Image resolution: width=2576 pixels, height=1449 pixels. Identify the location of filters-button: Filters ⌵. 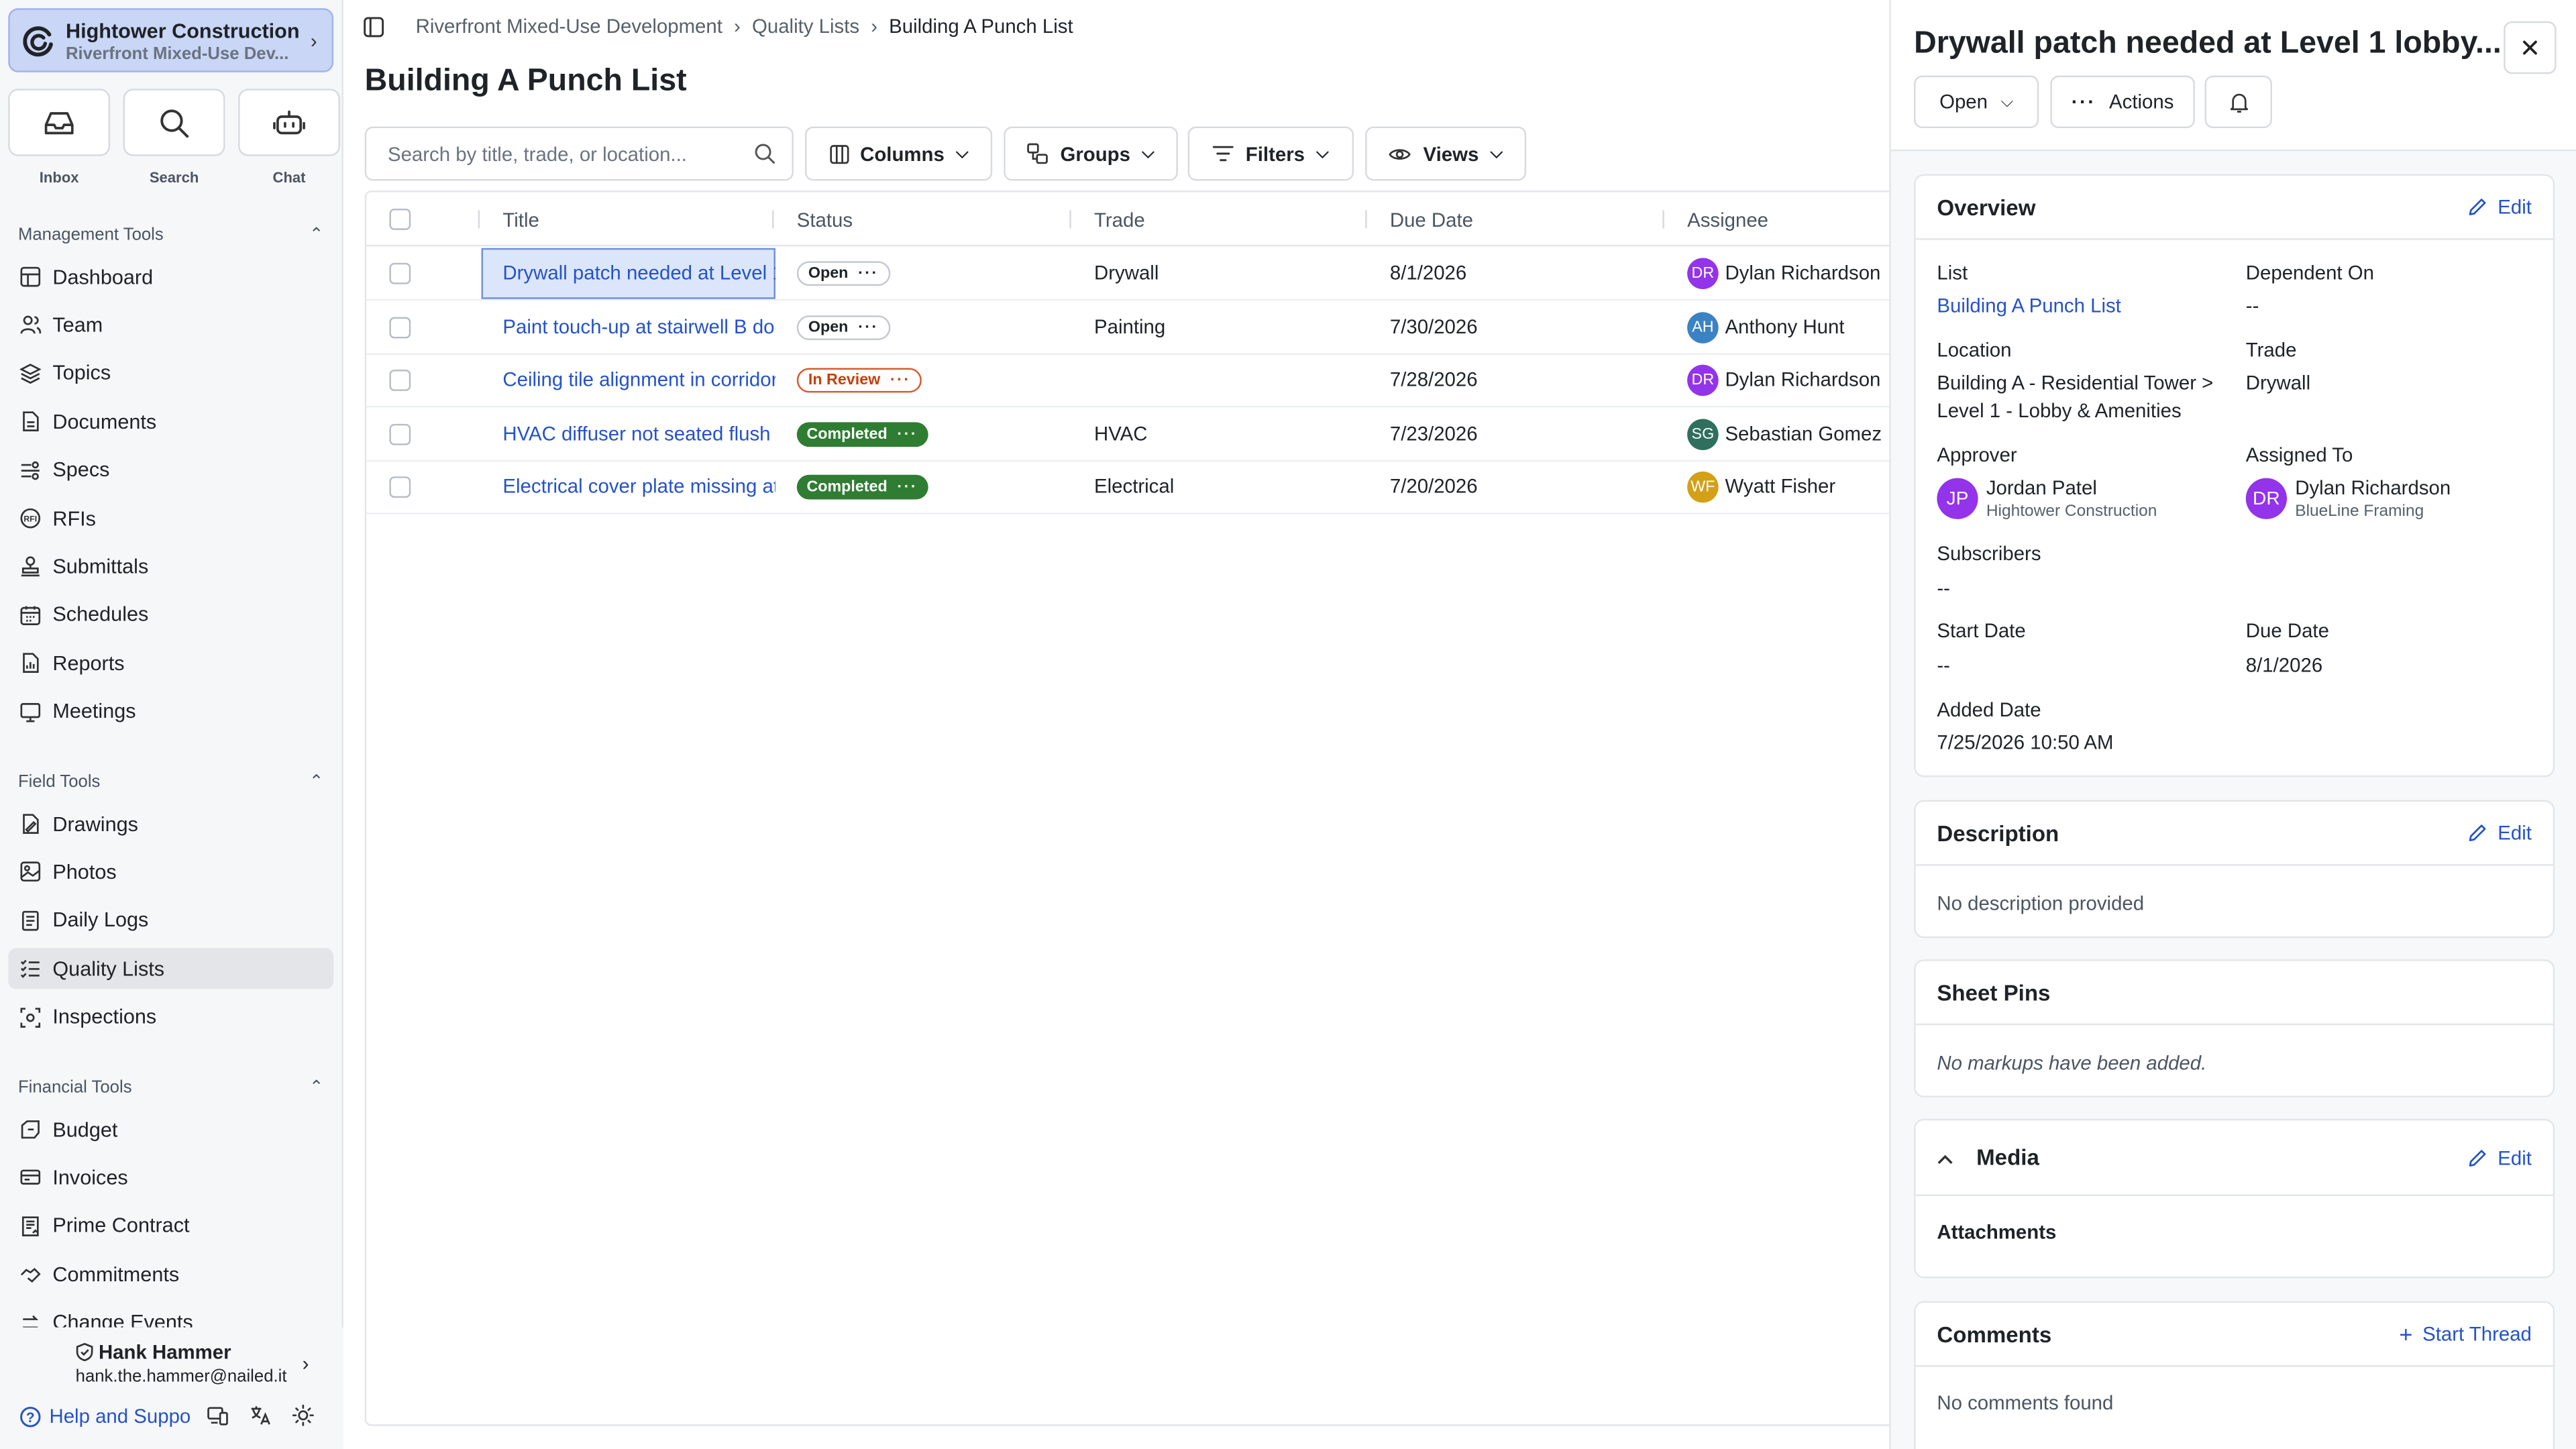
(1270, 153).